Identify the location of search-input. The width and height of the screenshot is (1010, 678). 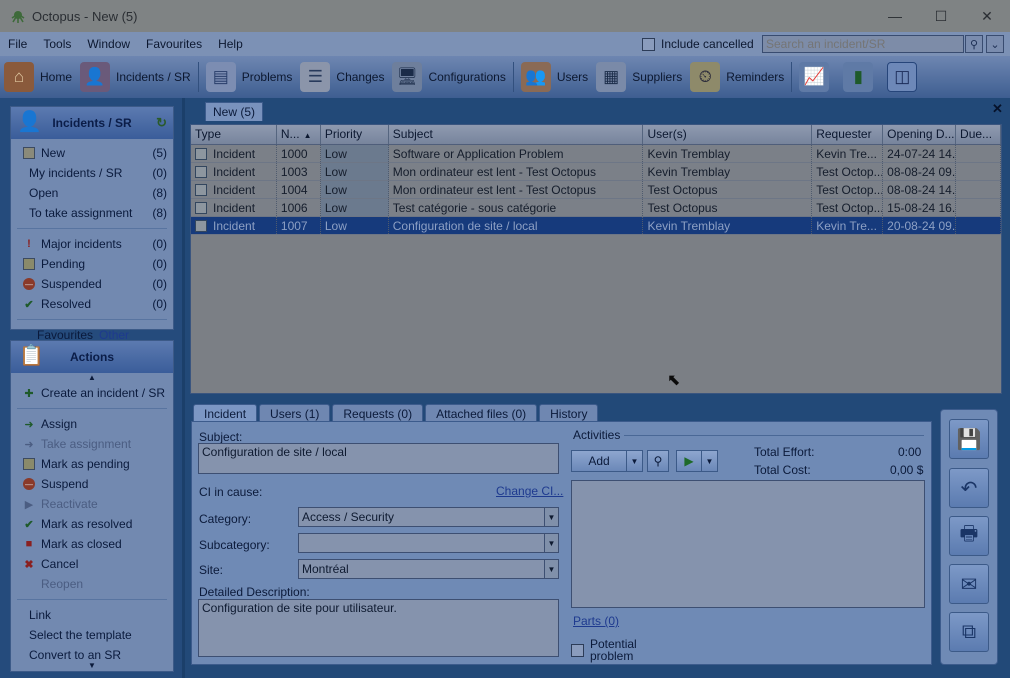
(863, 44).